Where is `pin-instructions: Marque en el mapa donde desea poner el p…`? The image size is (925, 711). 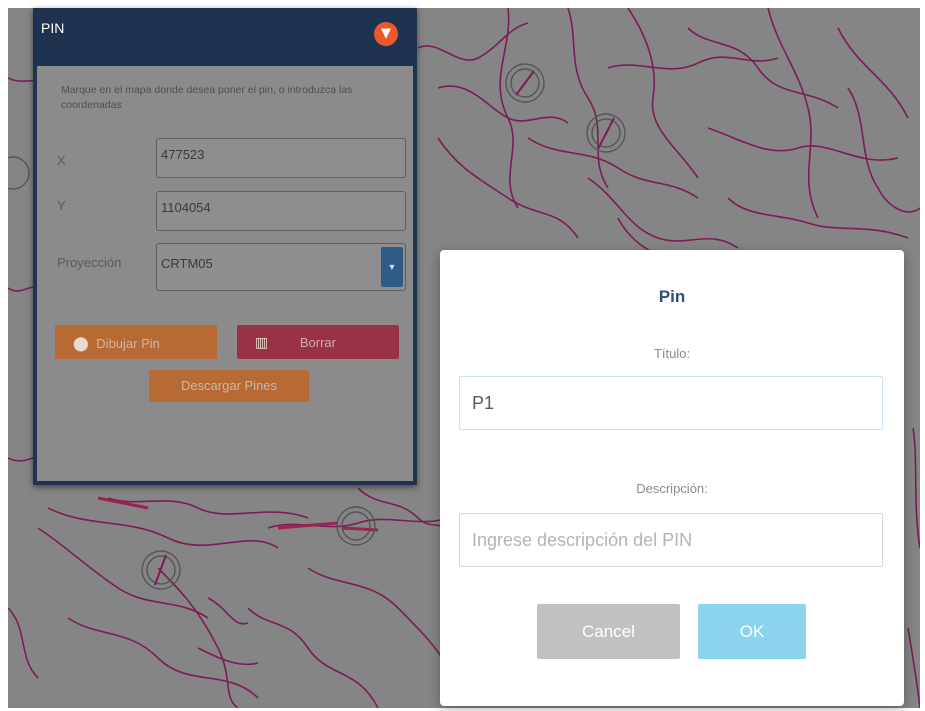 pin-instructions: Marque en el mapa donde desea poner el p… is located at coordinates (207, 97).